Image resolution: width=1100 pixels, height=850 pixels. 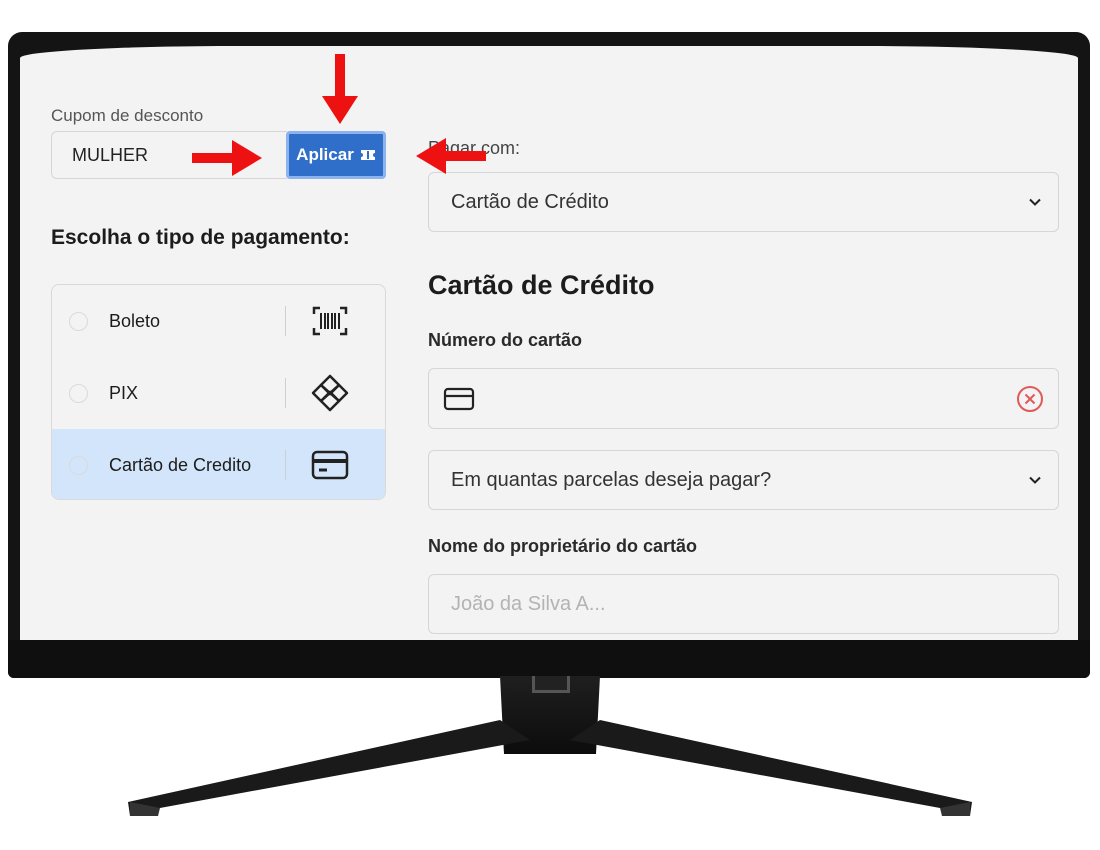 I want to click on installments-select: Em quantas parcelas deseja pagar?, so click(x=743, y=480).